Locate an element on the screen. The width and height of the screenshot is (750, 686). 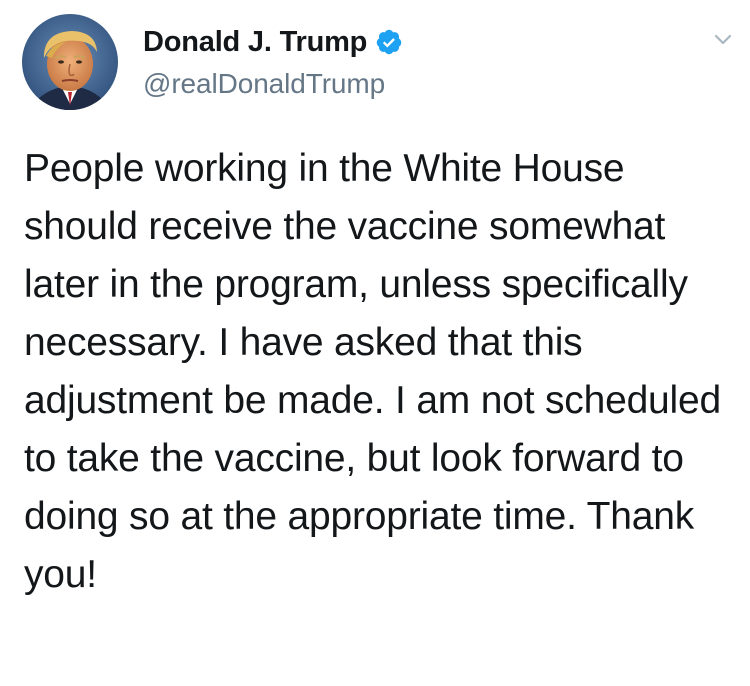
avatar is located at coordinates (70, 62).